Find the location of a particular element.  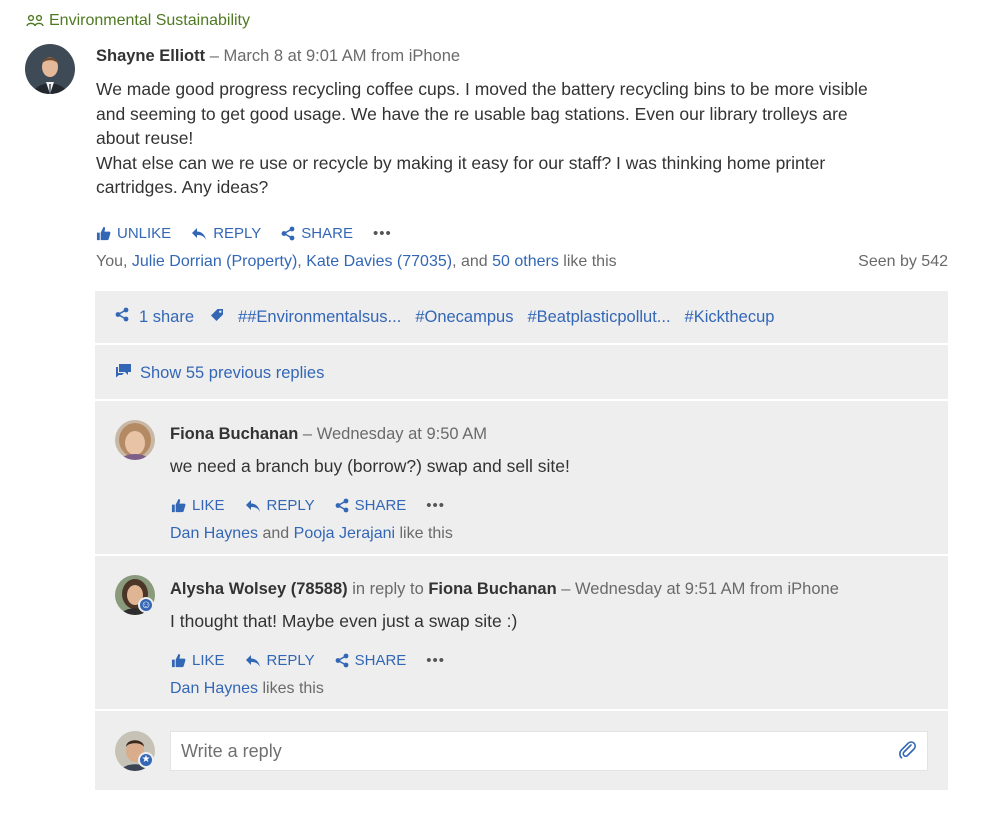

show-previous-replies: Show 55 previous replies is located at coordinates (219, 373).